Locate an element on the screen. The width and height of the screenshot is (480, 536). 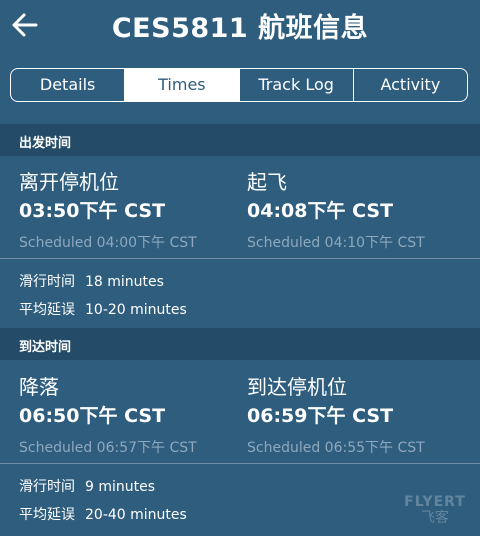
taxi-time-value: 9 minutes is located at coordinates (120, 487).